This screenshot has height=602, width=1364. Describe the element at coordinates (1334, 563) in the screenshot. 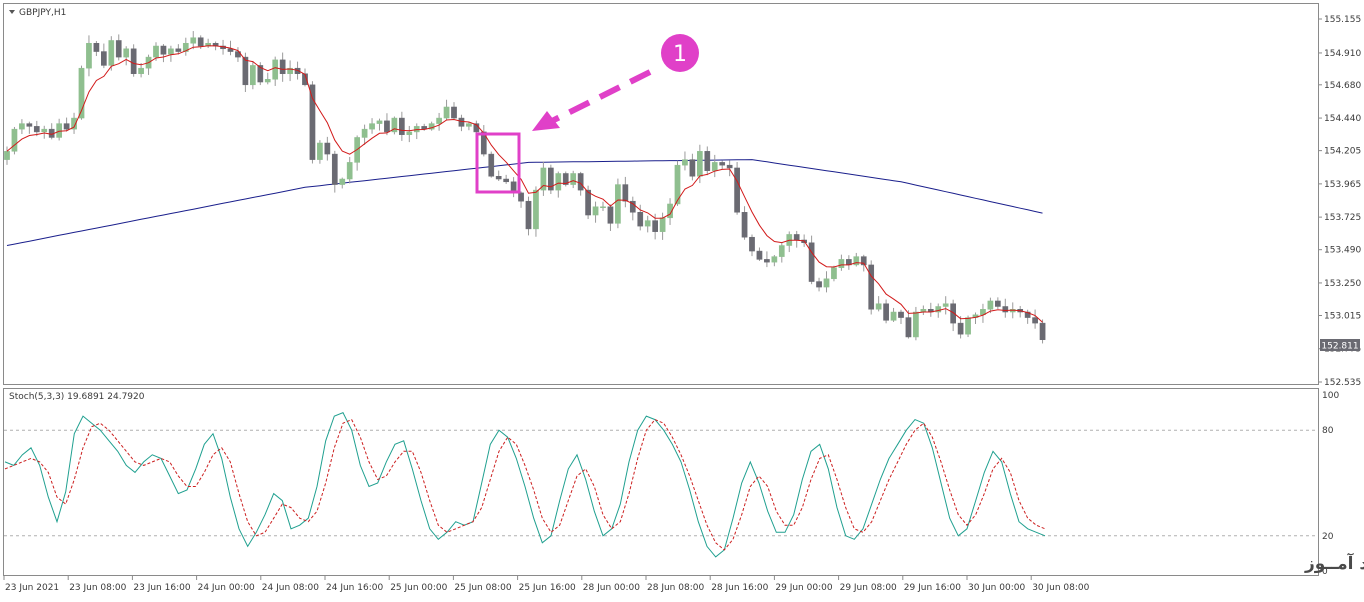

I see `watermark-text: انتشار در وبسایت سـود آمــوز` at that location.